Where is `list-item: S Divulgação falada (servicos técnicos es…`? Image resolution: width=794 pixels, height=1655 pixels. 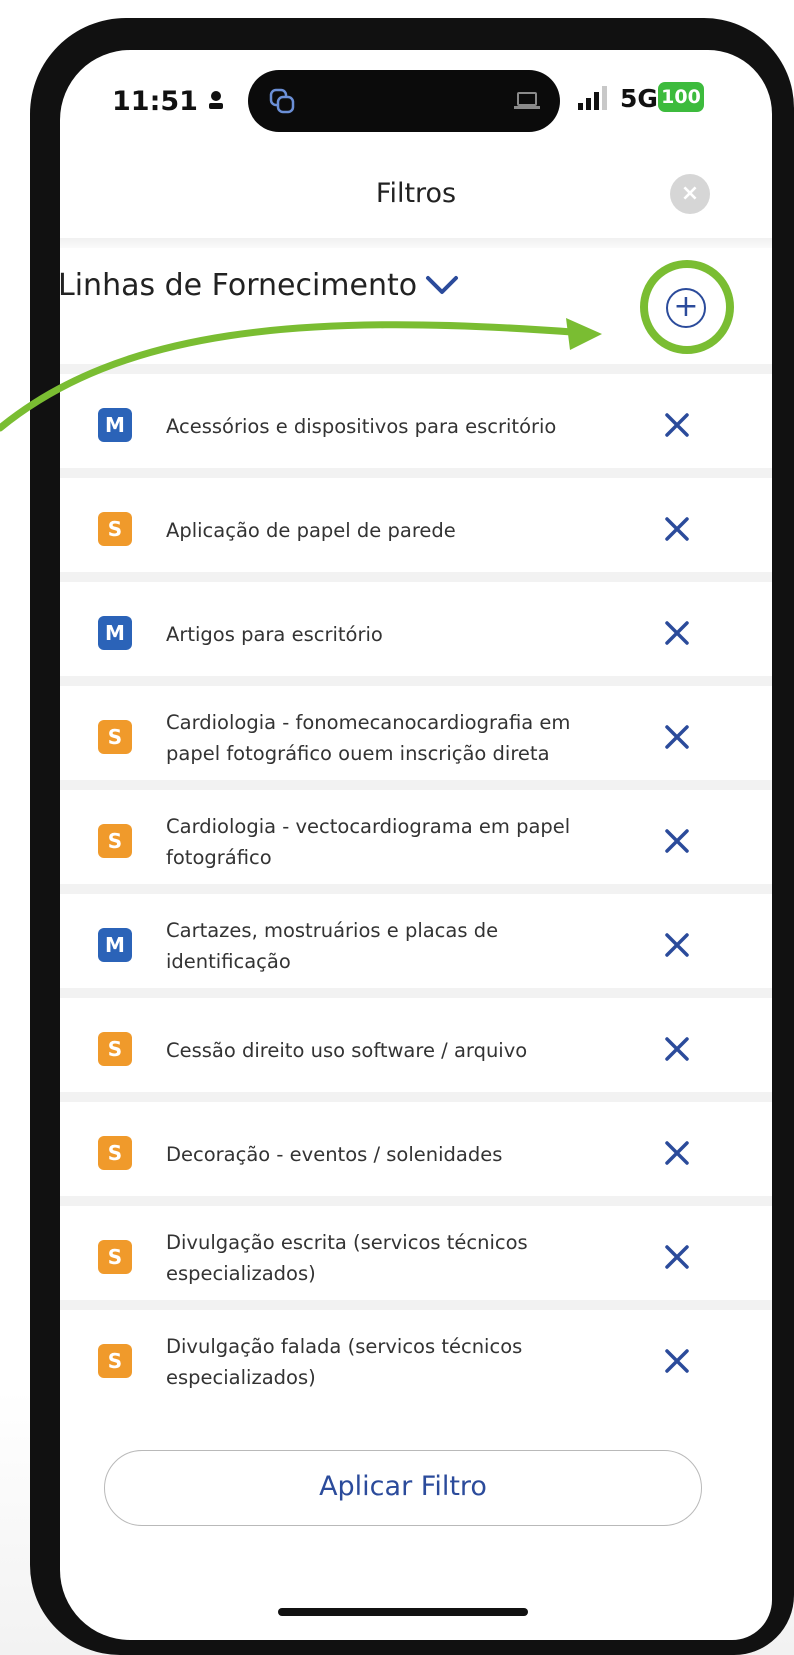 list-item: S Divulgação falada (servicos técnicos es… is located at coordinates (416, 1352).